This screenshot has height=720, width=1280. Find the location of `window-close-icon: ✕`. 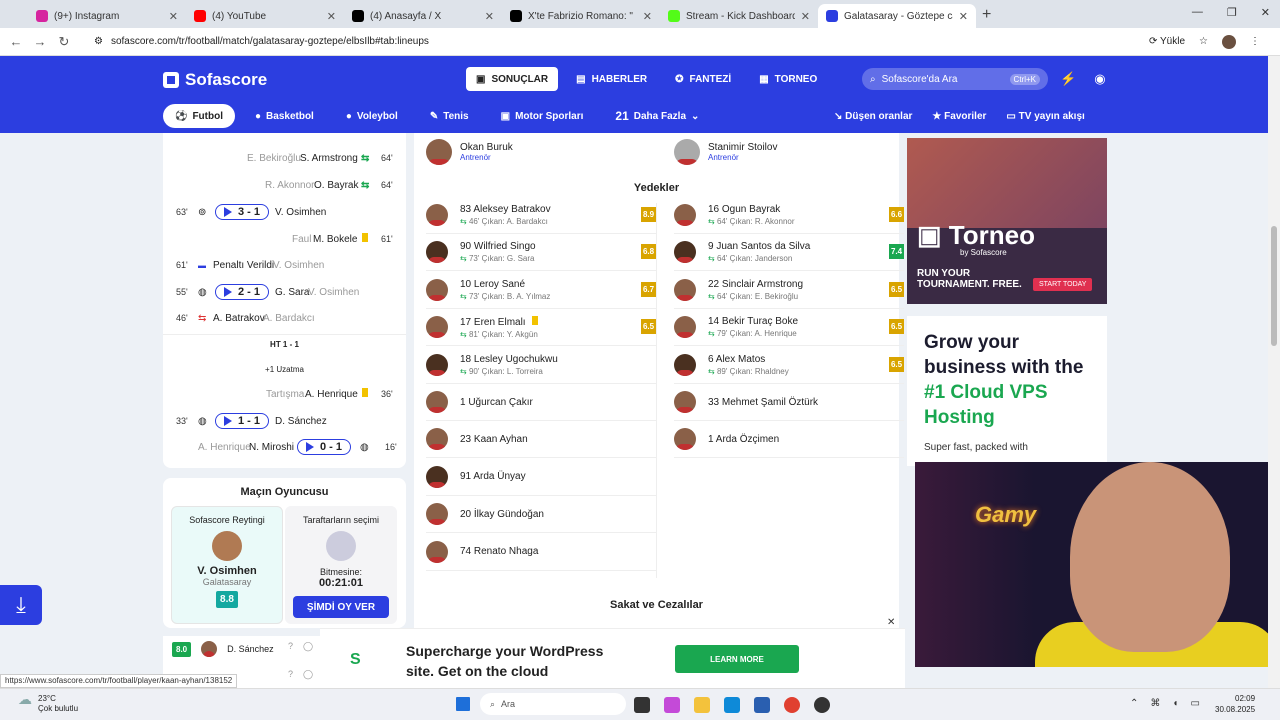

window-close-icon: ✕ is located at coordinates (1265, 12).